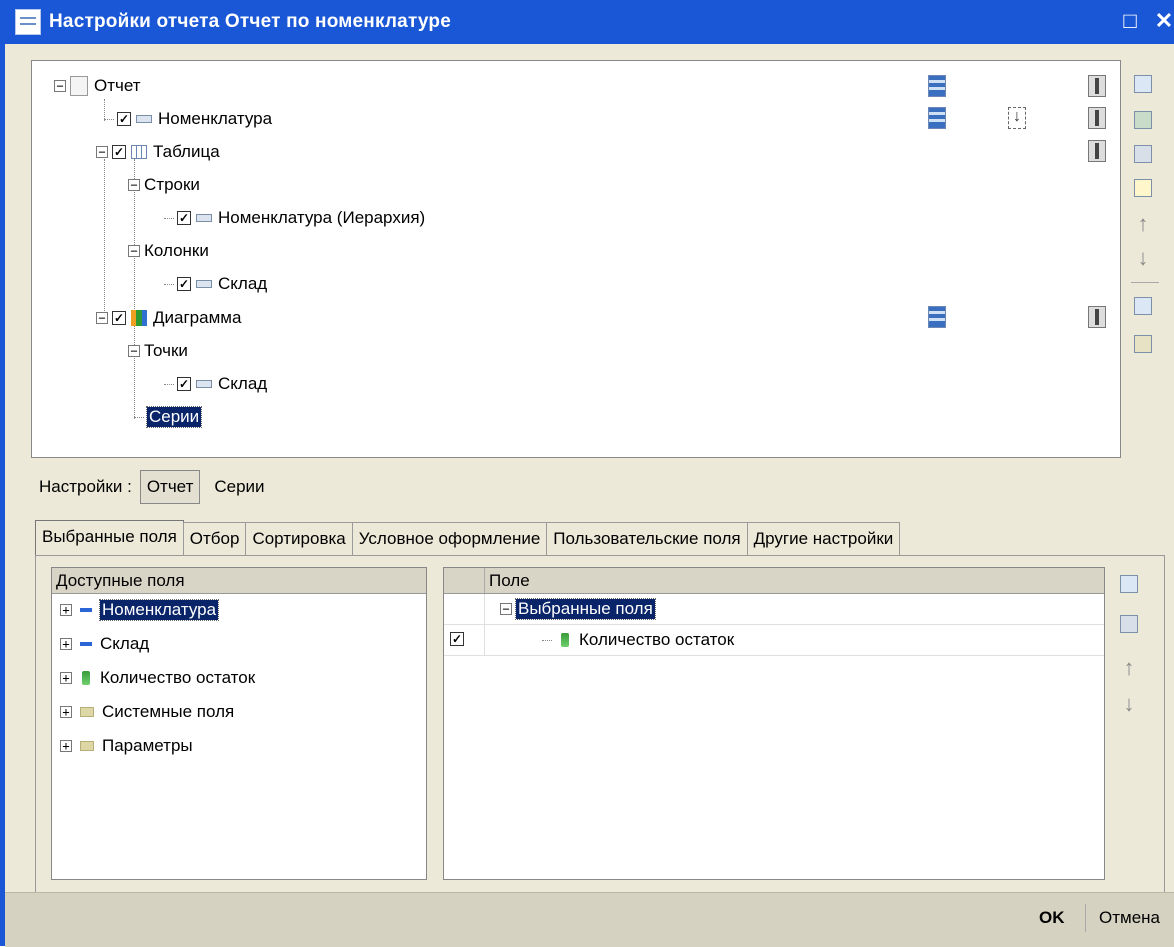 Image resolution: width=1174 pixels, height=947 pixels. I want to click on tree-node-points: − Точки, so click(158, 351).